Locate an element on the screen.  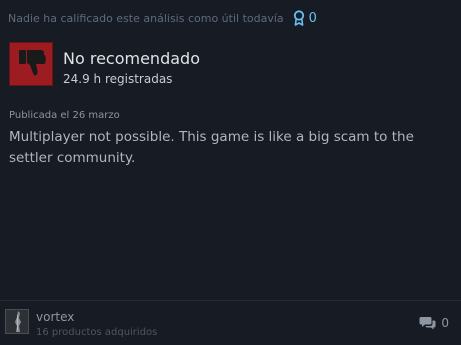
rating-thumb-box is located at coordinates (31, 64).